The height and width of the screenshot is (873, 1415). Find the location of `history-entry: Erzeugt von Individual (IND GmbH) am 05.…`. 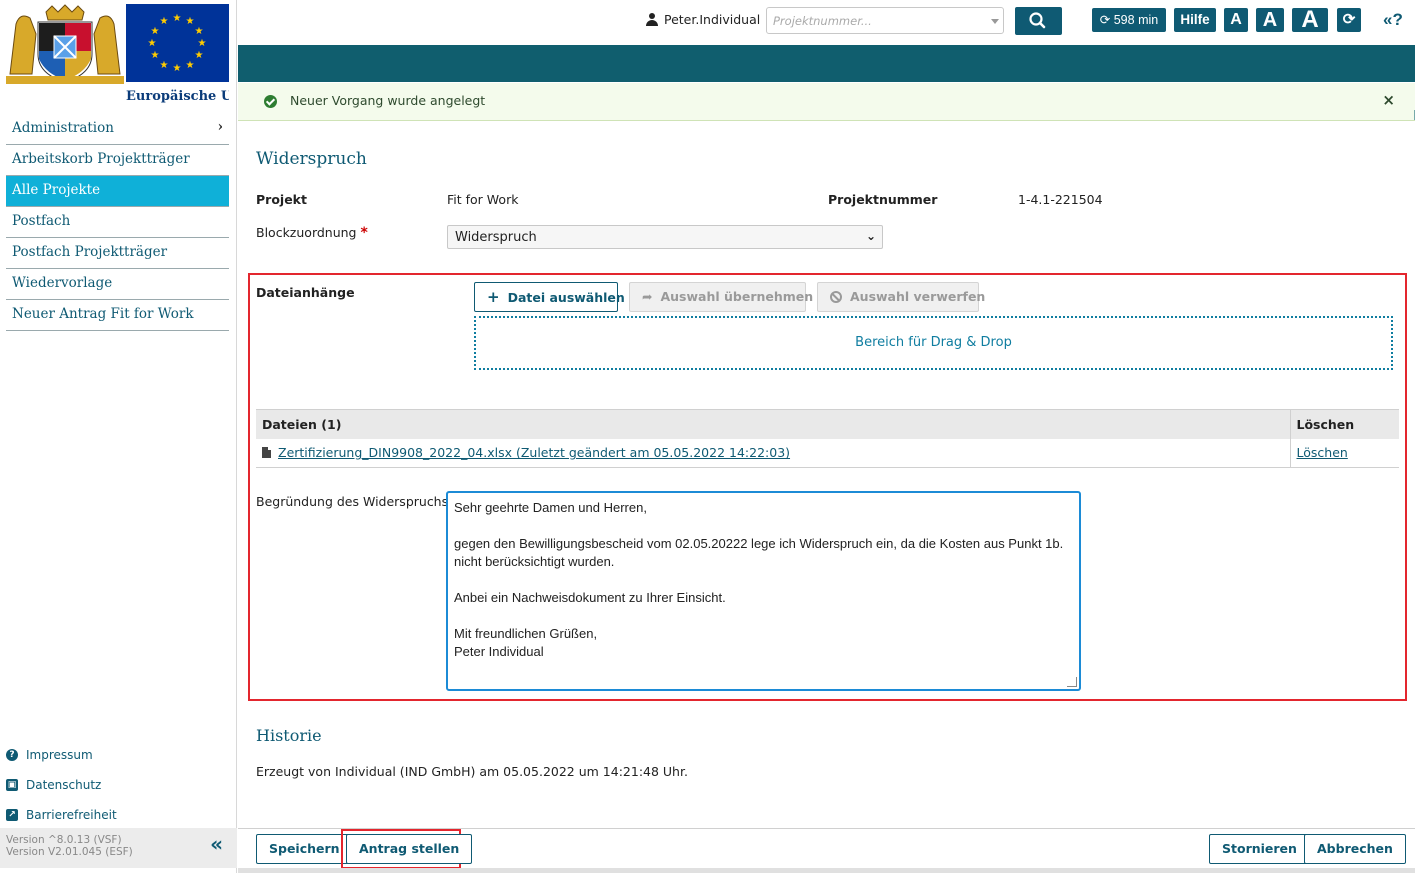

history-entry: Erzeugt von Individual (IND GmbH) am 05.… is located at coordinates (472, 771).